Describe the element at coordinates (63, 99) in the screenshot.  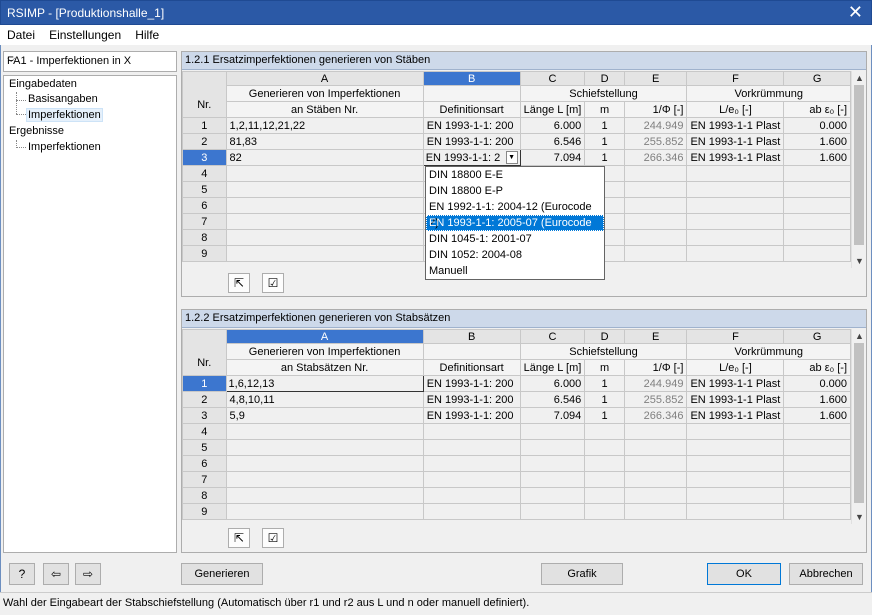
I see `tree-item-basisangaben: Basisangaben` at that location.